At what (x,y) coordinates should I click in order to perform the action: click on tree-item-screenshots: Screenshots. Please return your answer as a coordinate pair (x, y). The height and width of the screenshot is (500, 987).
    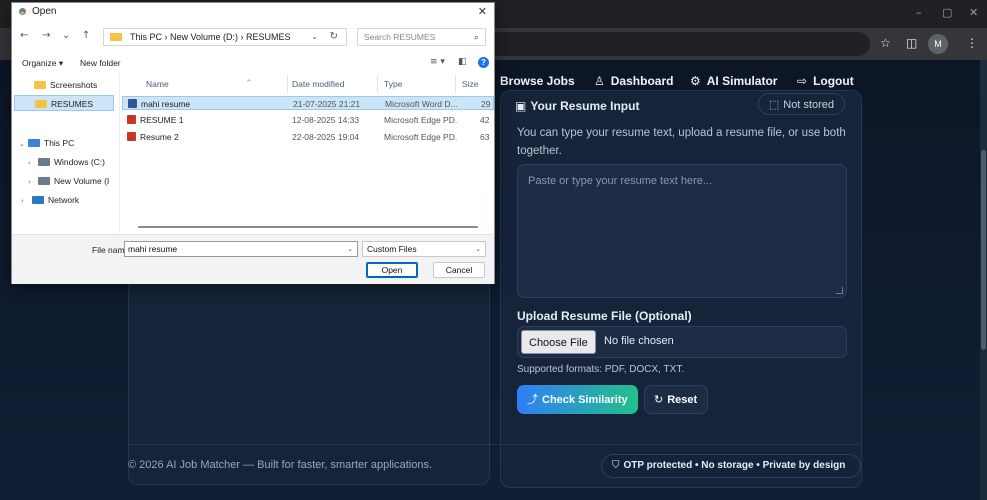
    Looking at the image, I should click on (64, 85).